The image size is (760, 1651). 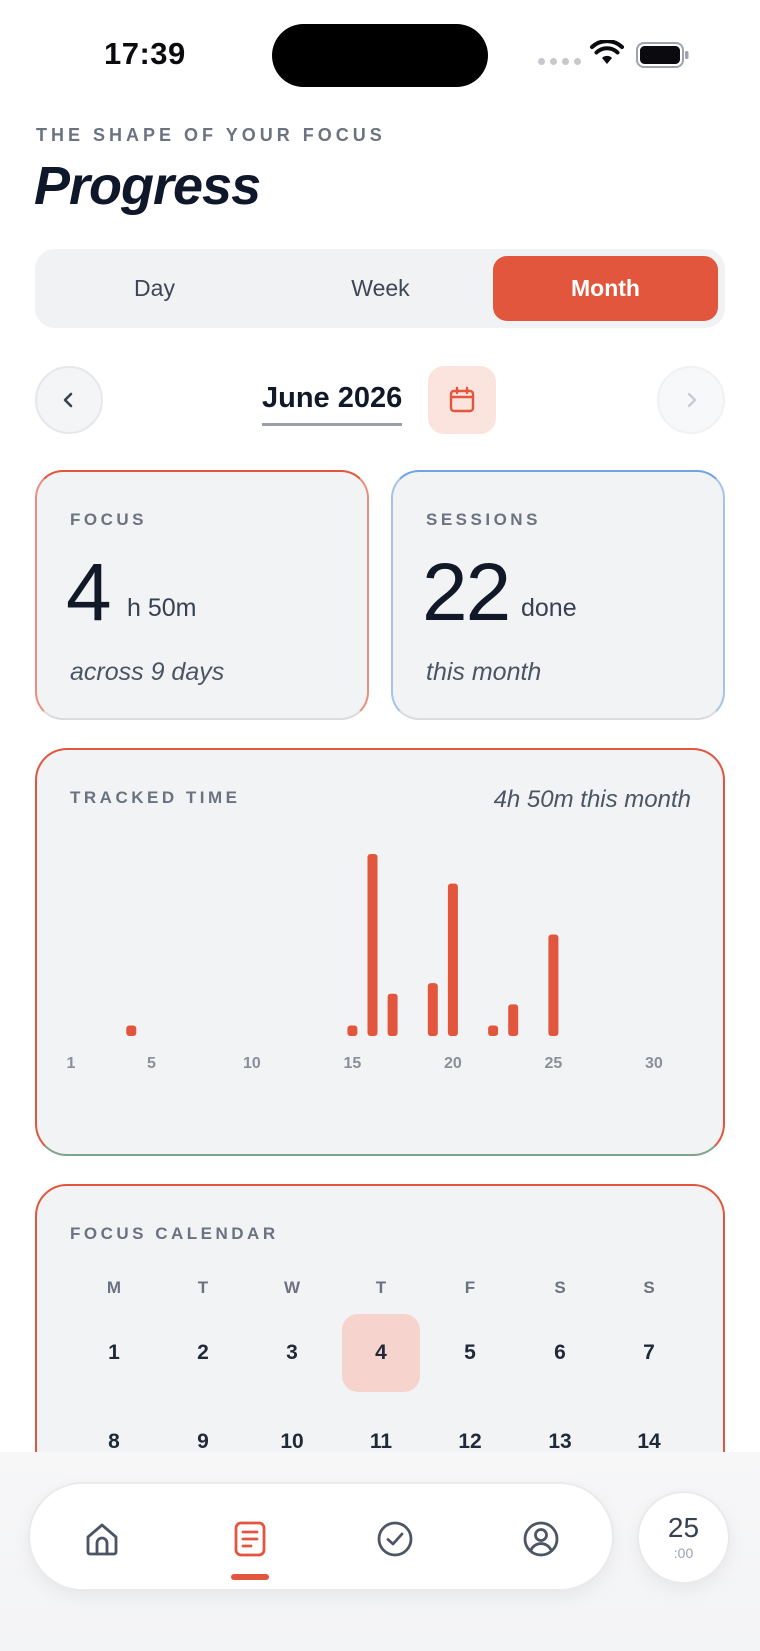 I want to click on weekday-header: F, so click(x=470, y=1287).